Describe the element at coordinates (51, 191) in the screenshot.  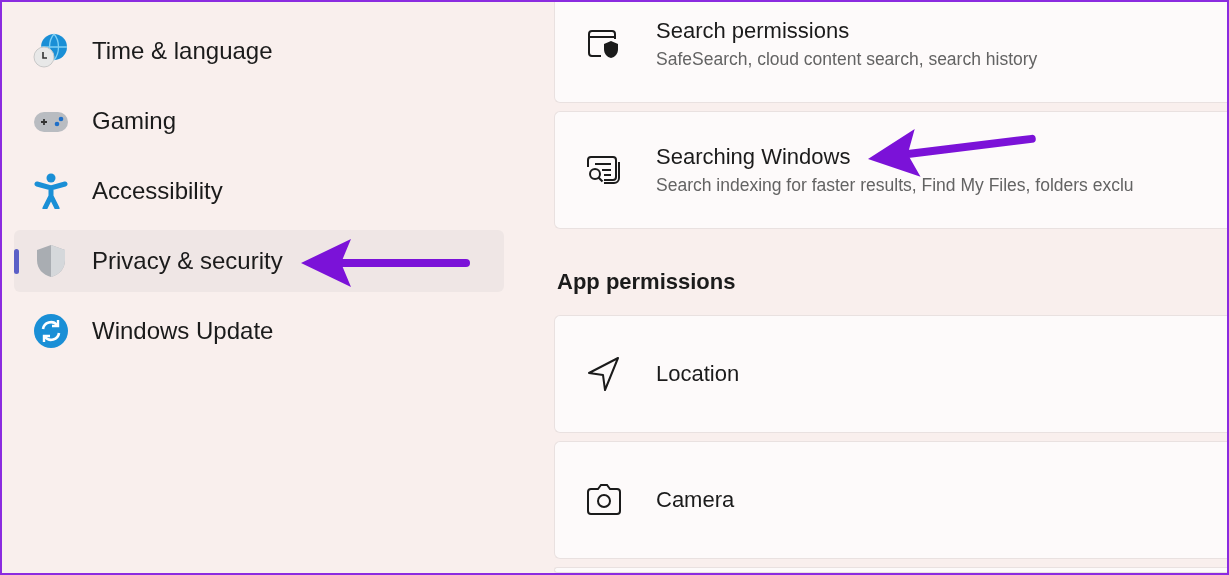
I see `person-figure-icon` at that location.